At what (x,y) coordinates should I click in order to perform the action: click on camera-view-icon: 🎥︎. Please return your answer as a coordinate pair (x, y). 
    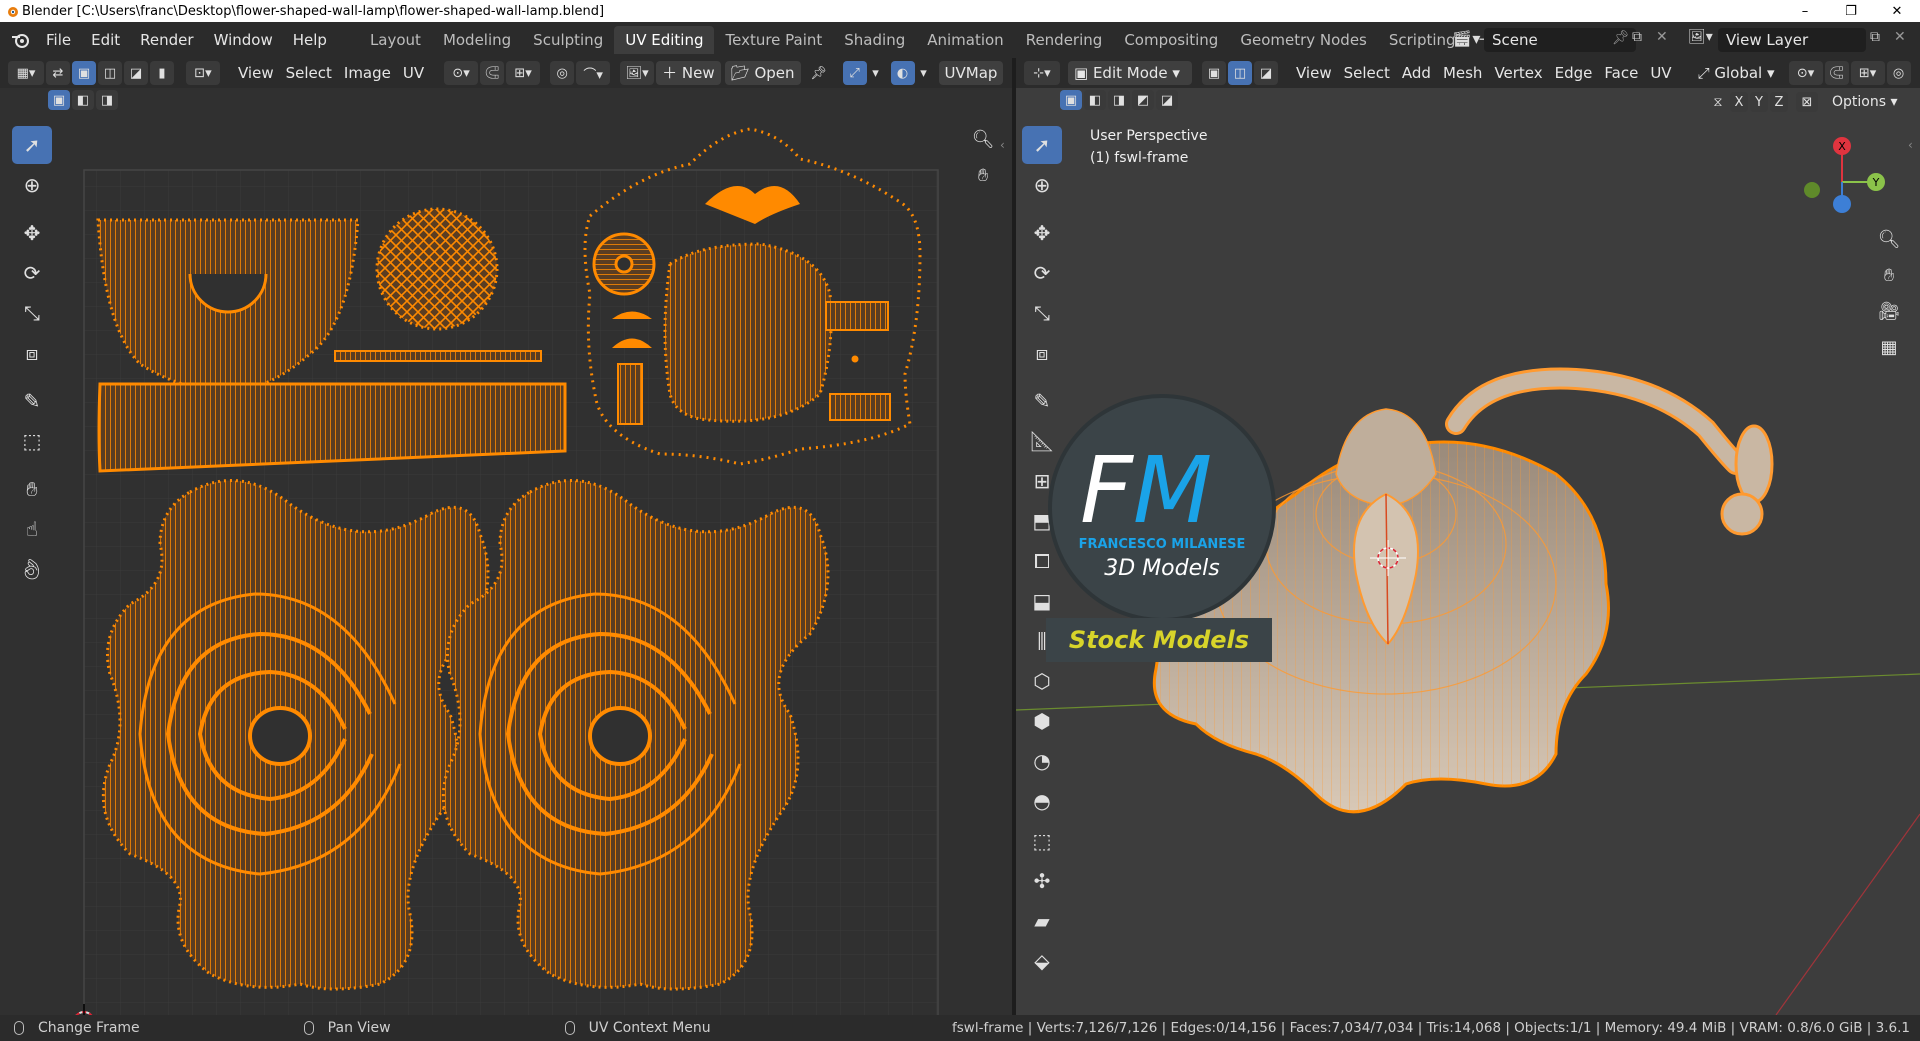
    Looking at the image, I should click on (1889, 311).